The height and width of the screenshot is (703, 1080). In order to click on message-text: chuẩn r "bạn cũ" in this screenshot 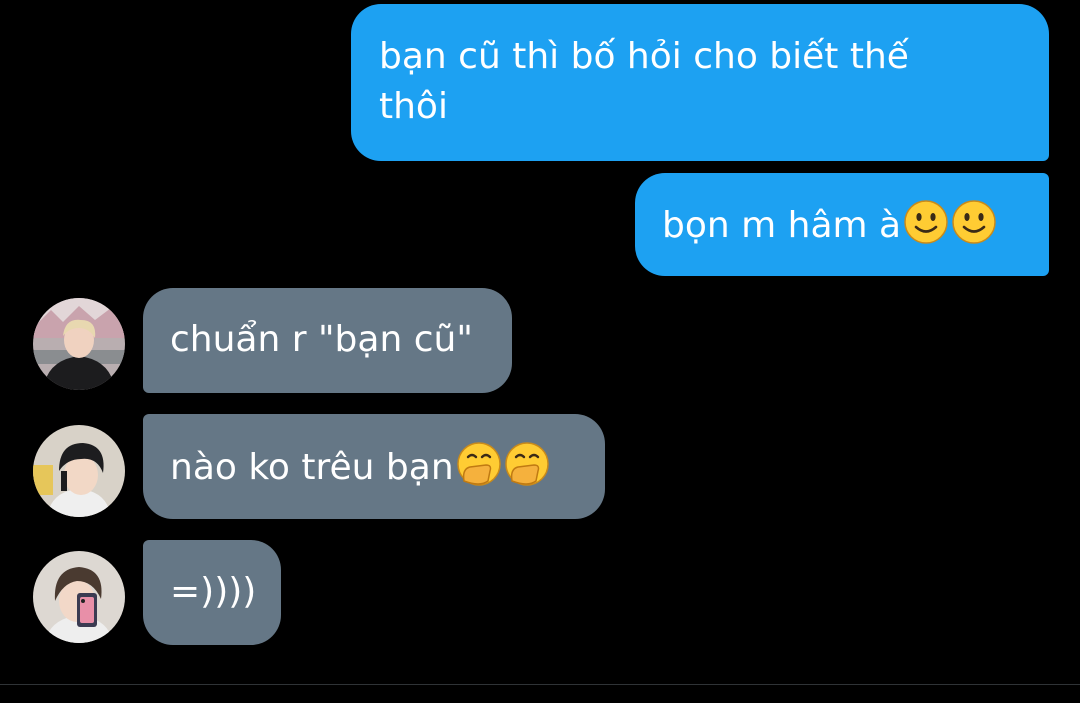, I will do `click(321, 339)`.